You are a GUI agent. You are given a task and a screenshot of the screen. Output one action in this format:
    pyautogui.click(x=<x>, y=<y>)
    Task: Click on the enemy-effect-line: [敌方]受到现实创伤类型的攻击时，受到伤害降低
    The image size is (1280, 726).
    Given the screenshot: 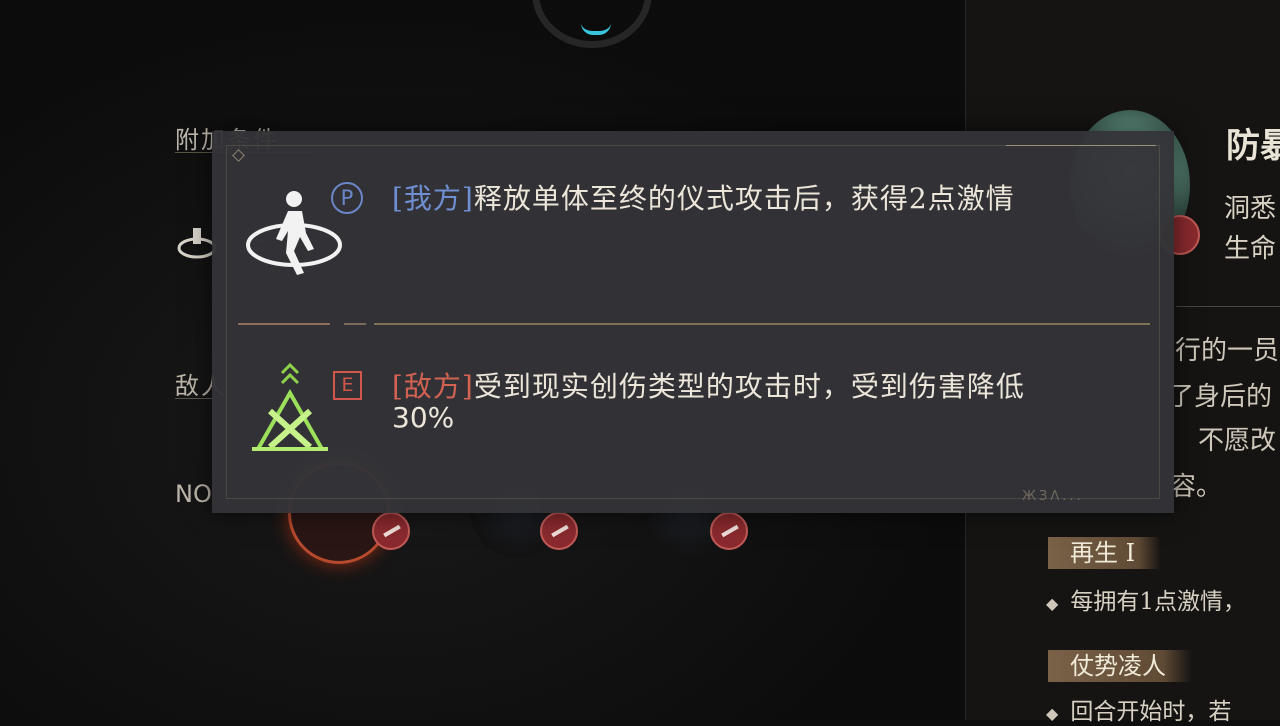 What is the action you would take?
    pyautogui.click(x=708, y=385)
    